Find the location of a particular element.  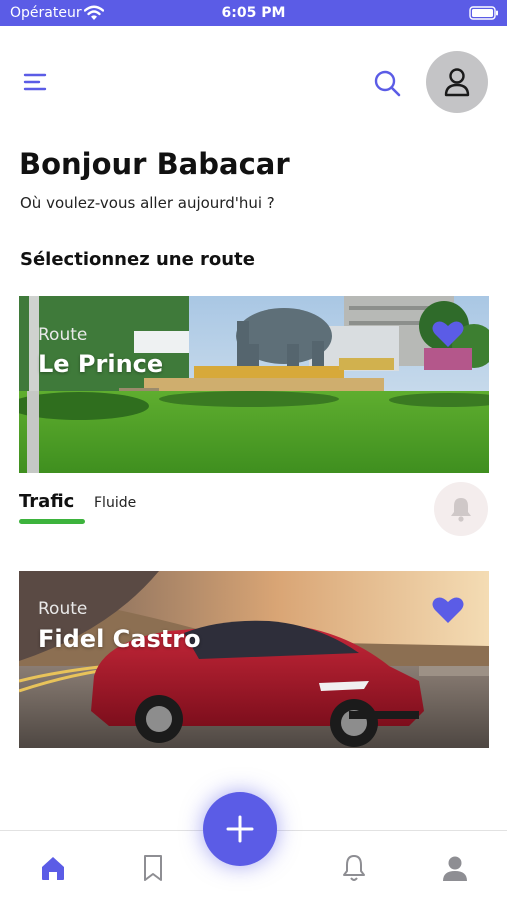

status-bar: Opérateur 6:05 PM is located at coordinates (253, 13).